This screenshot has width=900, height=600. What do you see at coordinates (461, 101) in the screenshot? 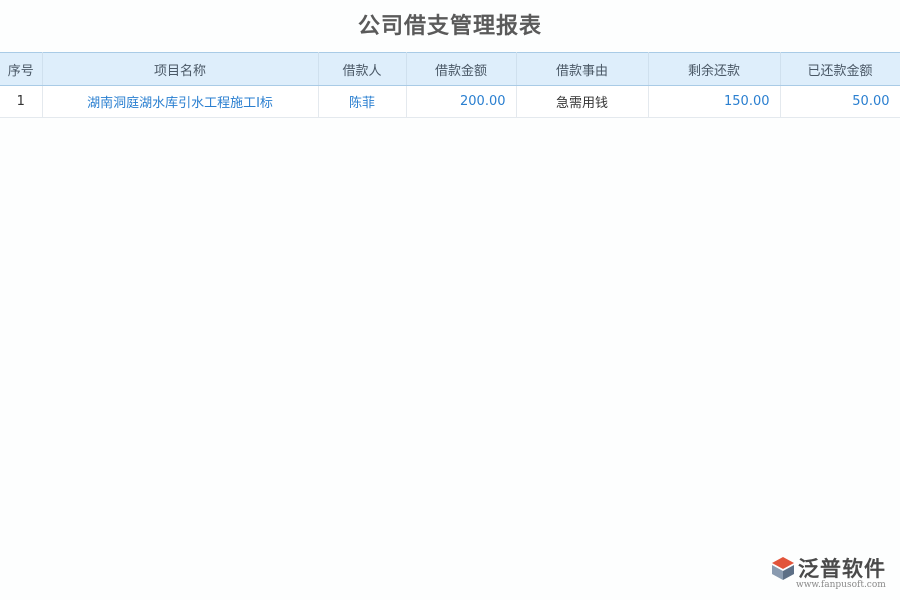
I see `cell-amount: 200.00` at bounding box center [461, 101].